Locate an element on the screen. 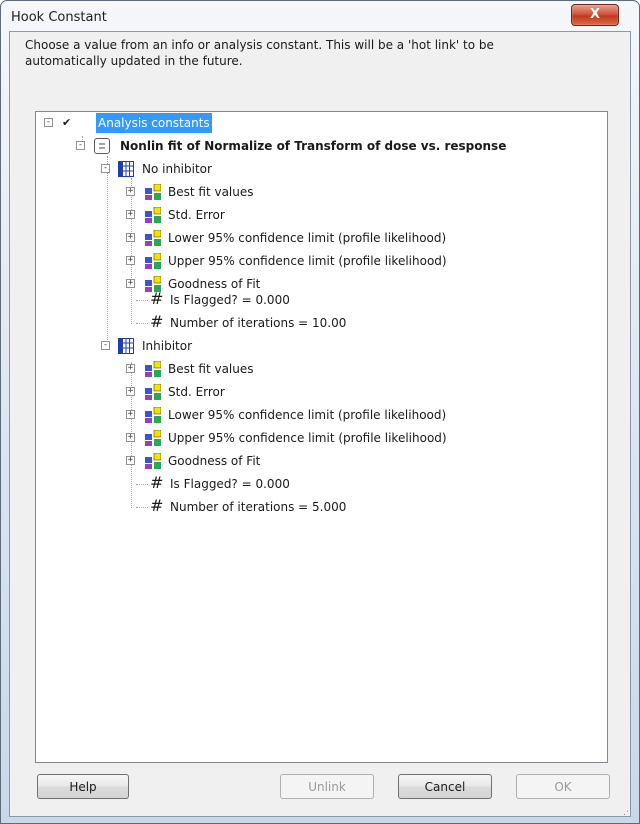 This screenshot has height=824, width=640. tree-node-label: Goodness of Fit is located at coordinates (214, 461).